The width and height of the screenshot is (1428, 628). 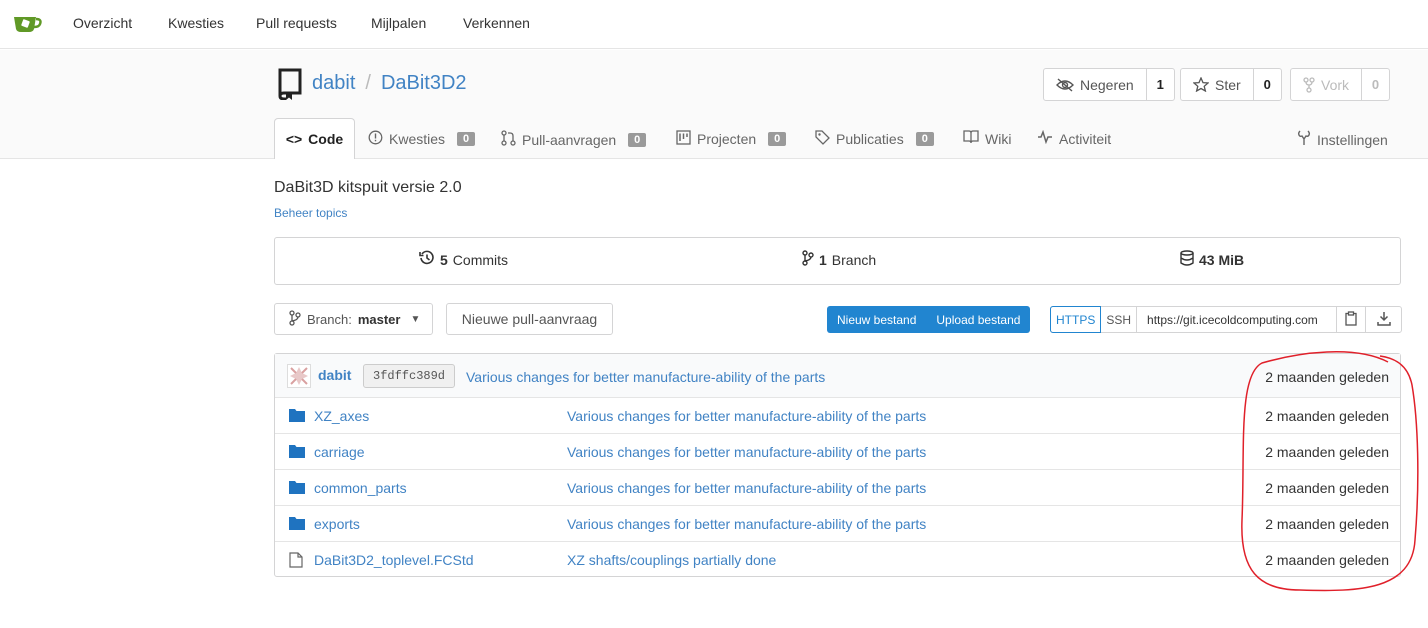 What do you see at coordinates (978, 319) in the screenshot?
I see `upload-file-button: Upload bestand` at bounding box center [978, 319].